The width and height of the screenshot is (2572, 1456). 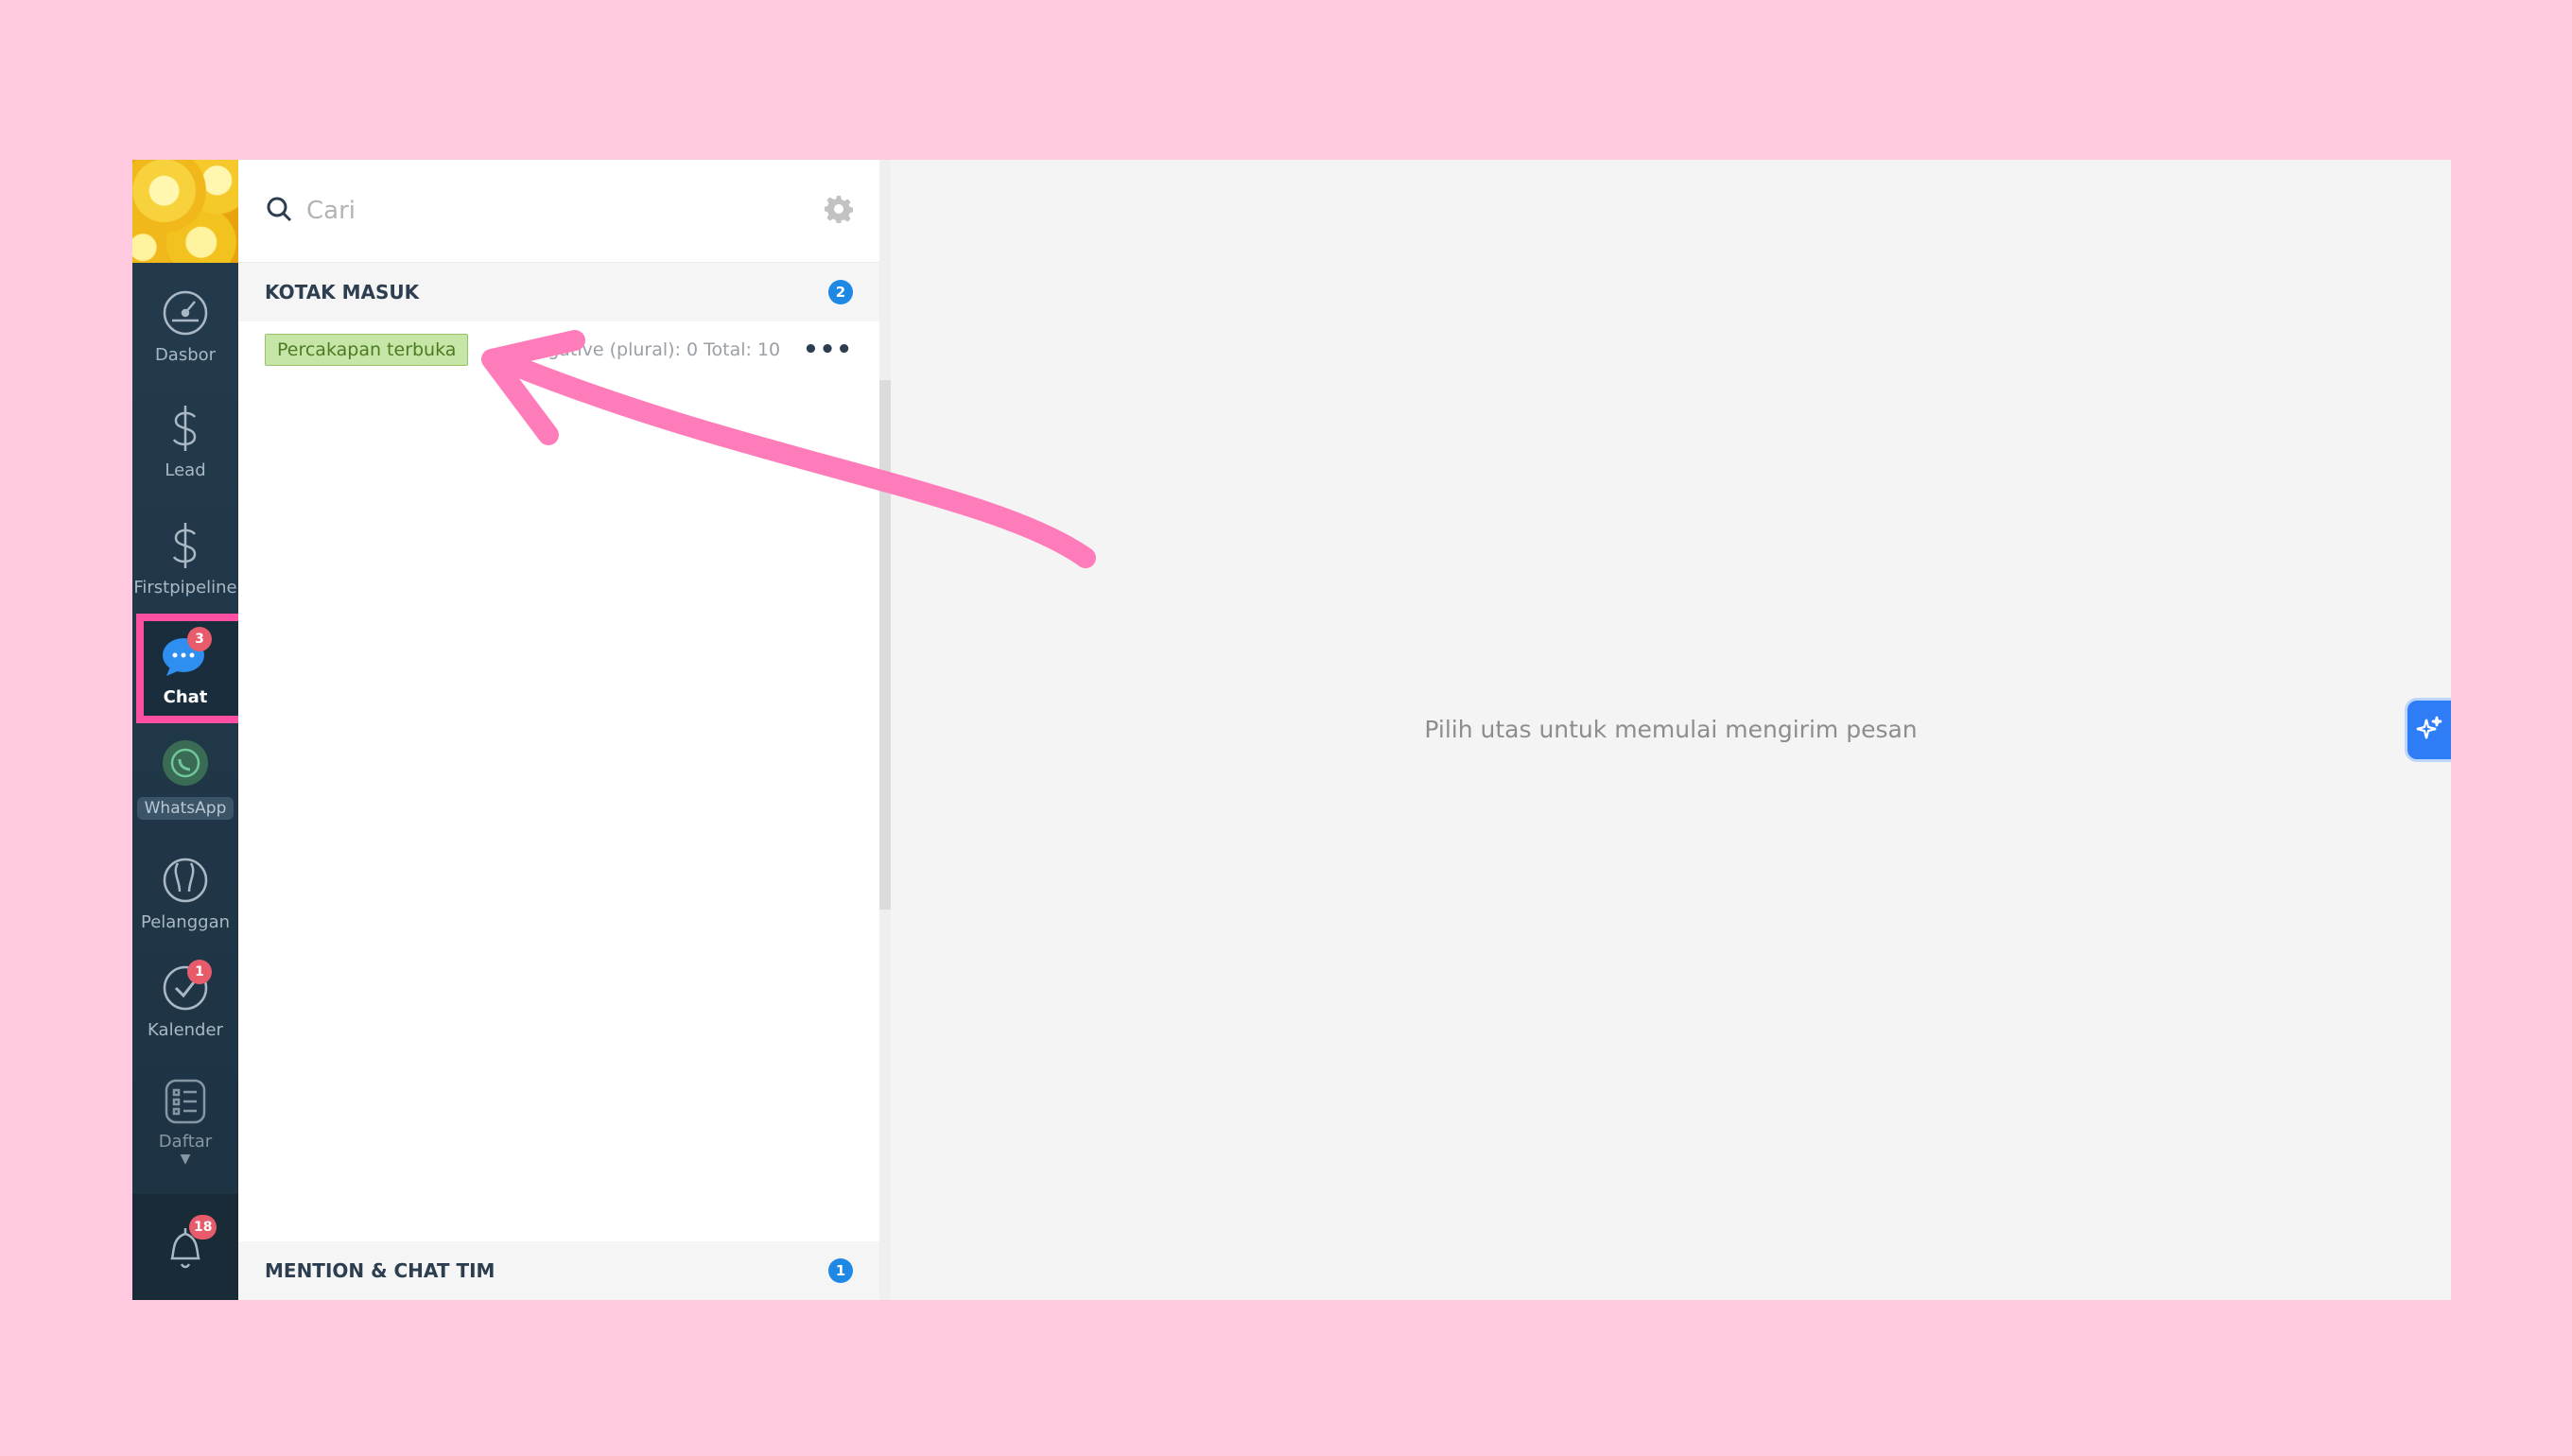 What do you see at coordinates (885, 645) in the screenshot?
I see `list-scrollbar` at bounding box center [885, 645].